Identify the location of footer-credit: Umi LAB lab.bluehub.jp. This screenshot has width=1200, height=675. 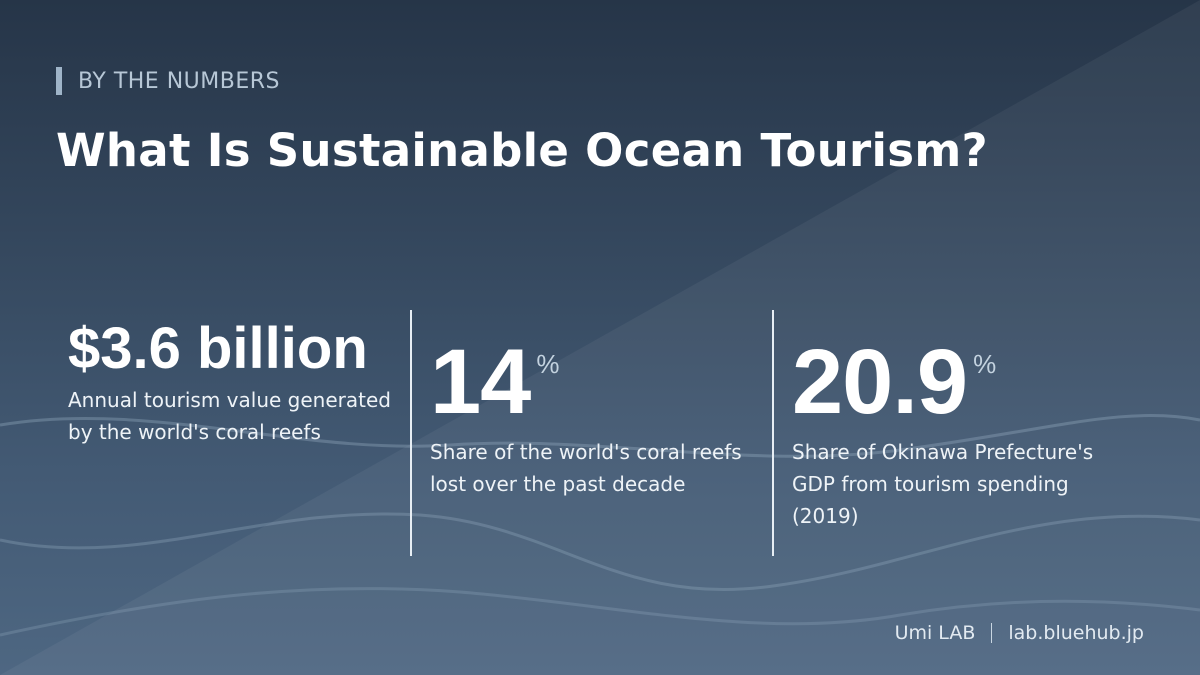
(1019, 633).